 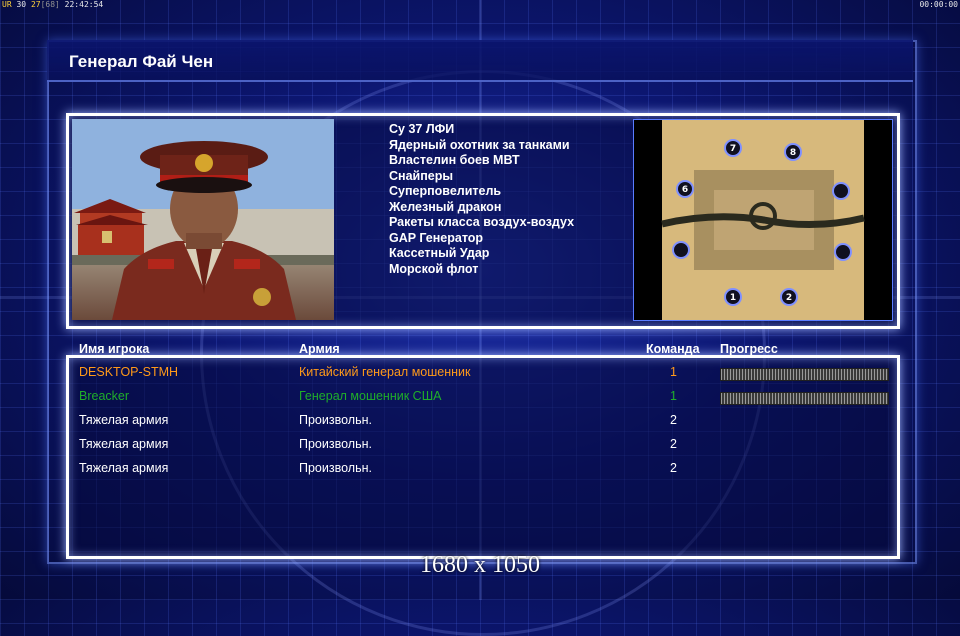 I want to click on player-name: Breacker, so click(x=104, y=396).